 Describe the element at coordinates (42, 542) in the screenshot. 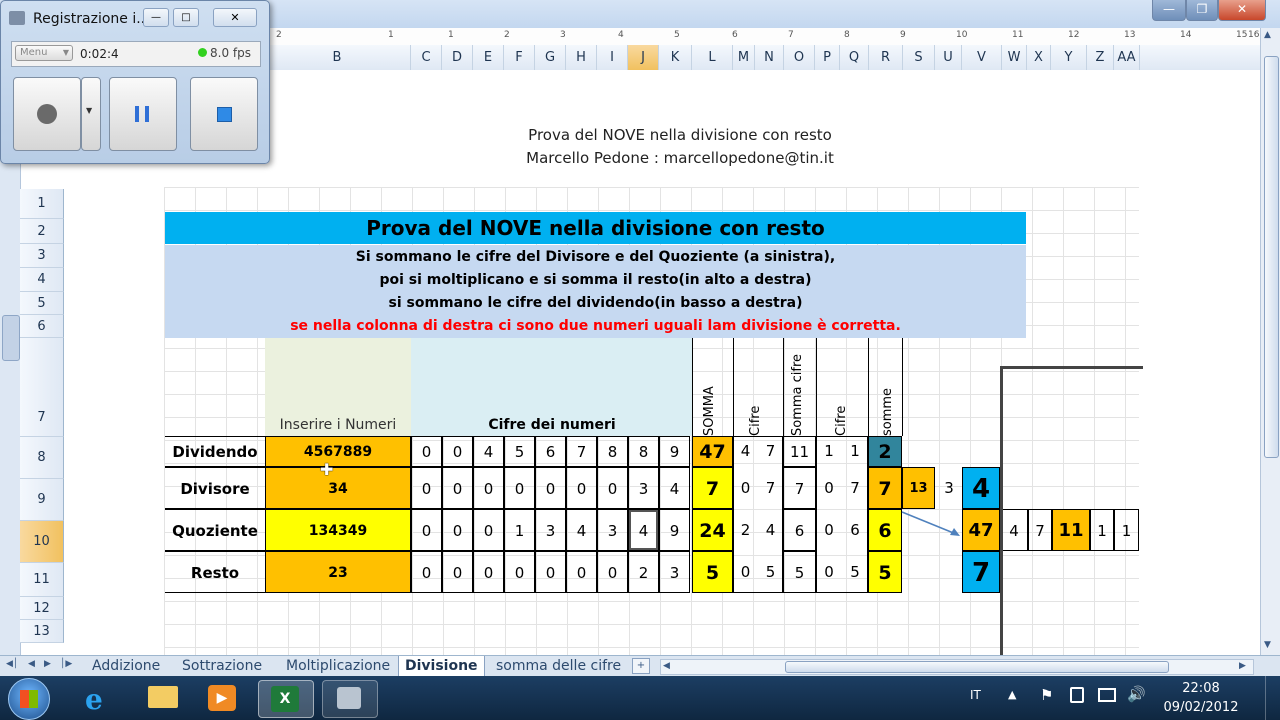

I see `row-header: 10` at that location.